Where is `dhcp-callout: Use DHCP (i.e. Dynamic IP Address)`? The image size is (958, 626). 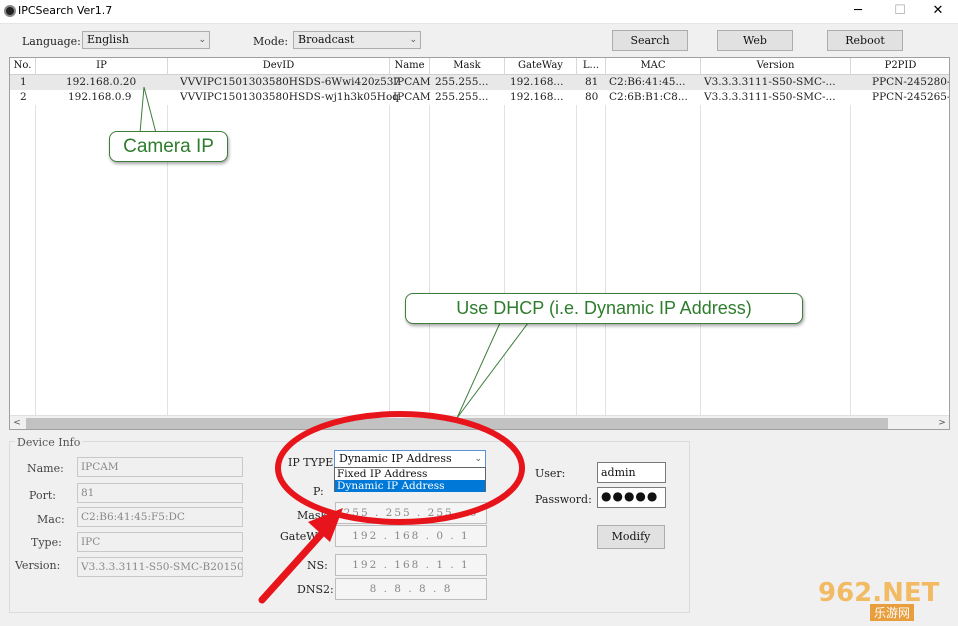 dhcp-callout: Use DHCP (i.e. Dynamic IP Address) is located at coordinates (604, 308).